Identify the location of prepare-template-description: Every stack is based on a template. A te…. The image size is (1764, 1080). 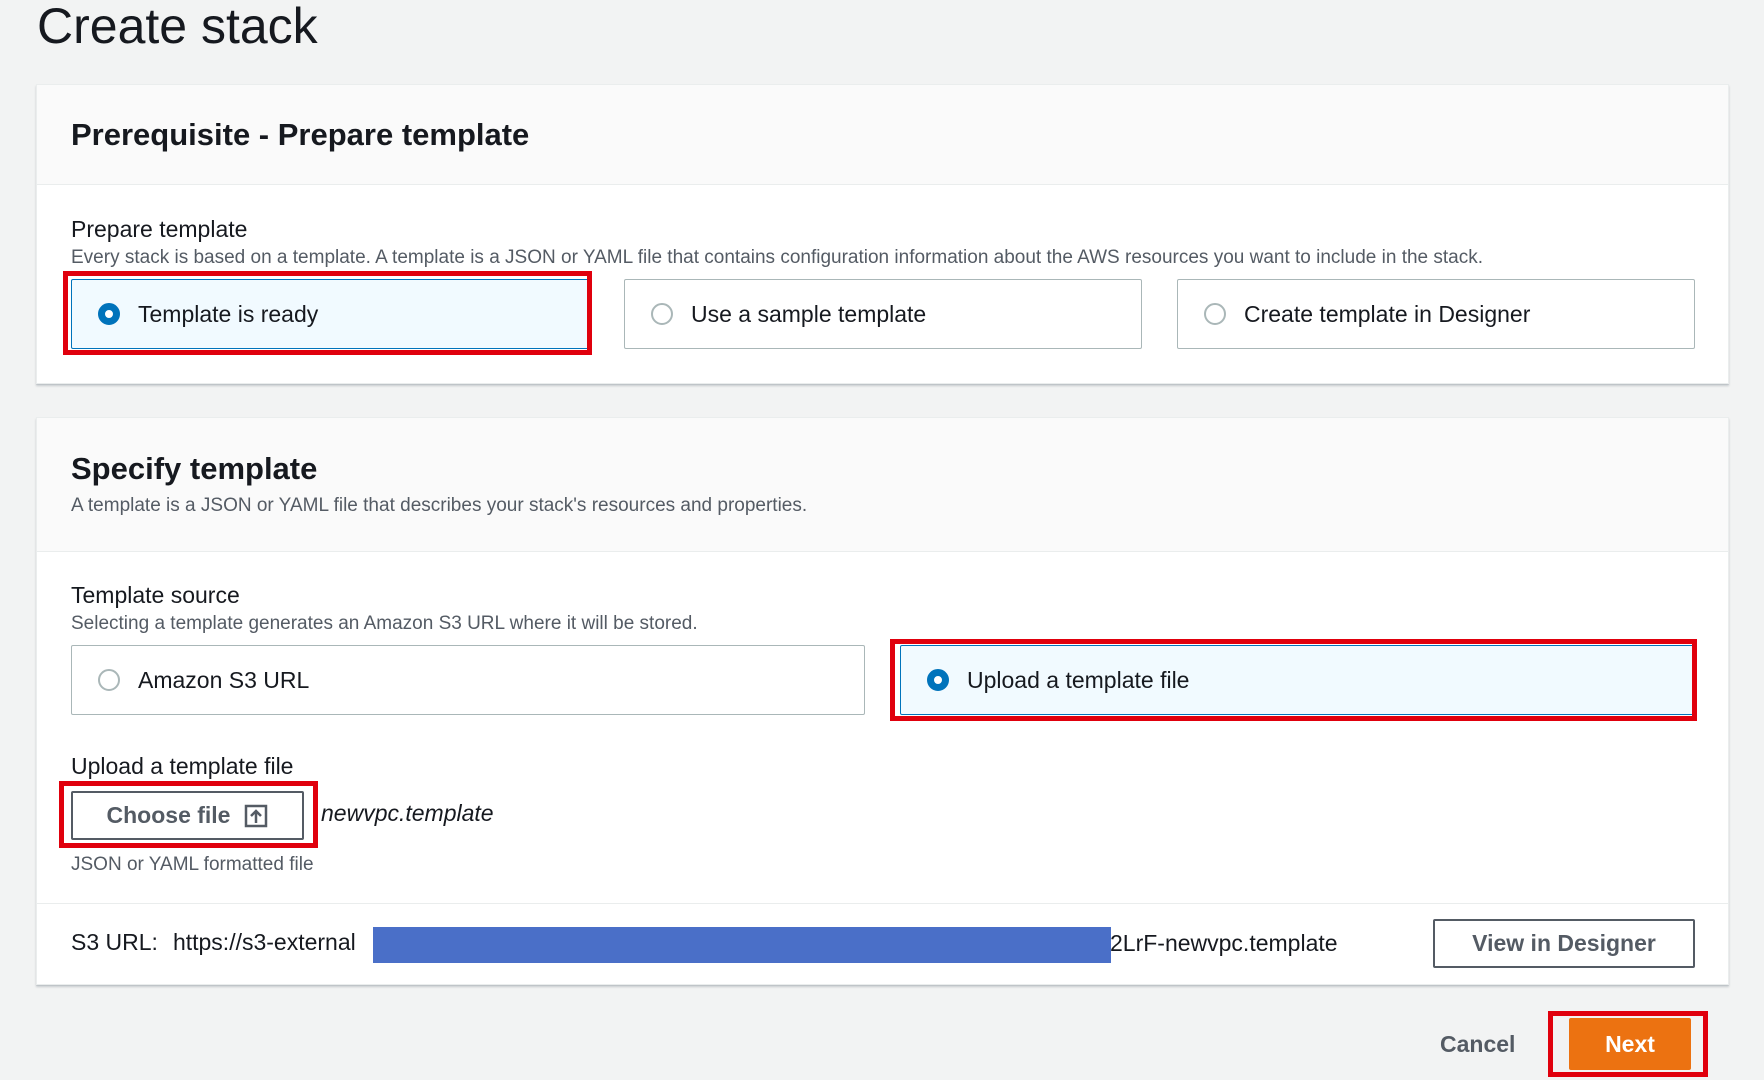
(777, 257).